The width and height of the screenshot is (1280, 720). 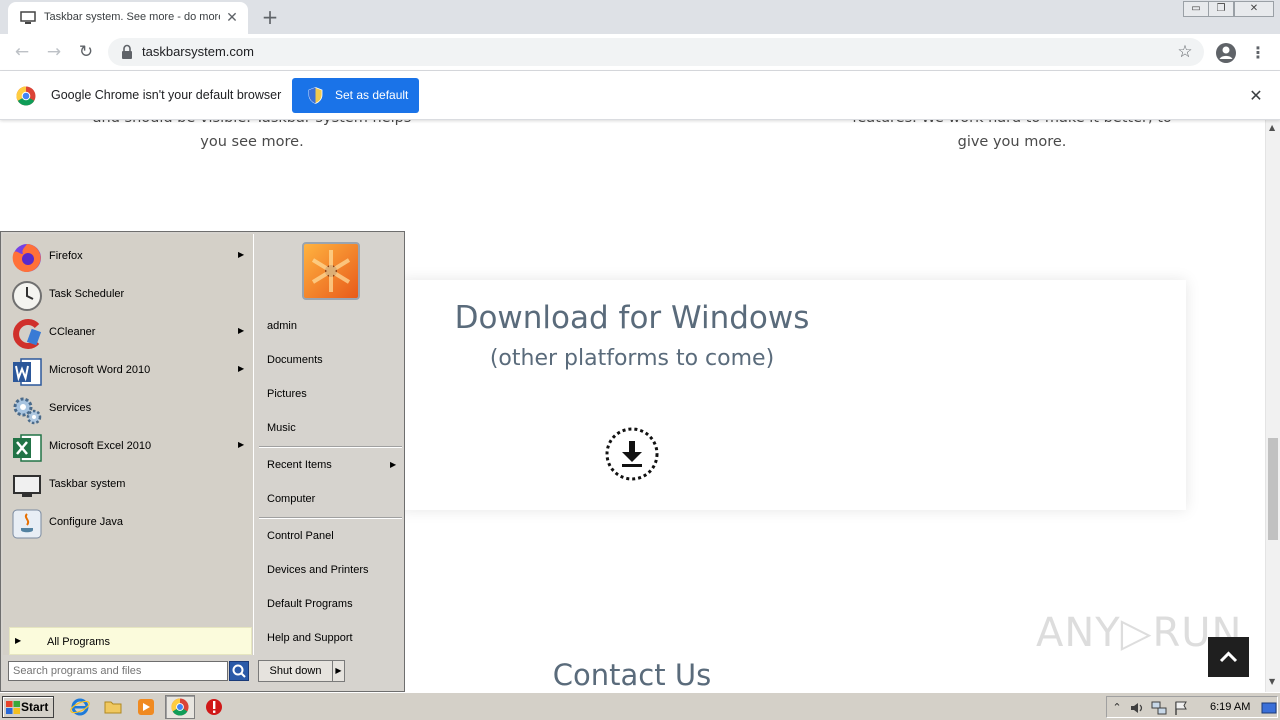 I want to click on scroll-down-arrow-icon: ▼, so click(x=1272, y=681).